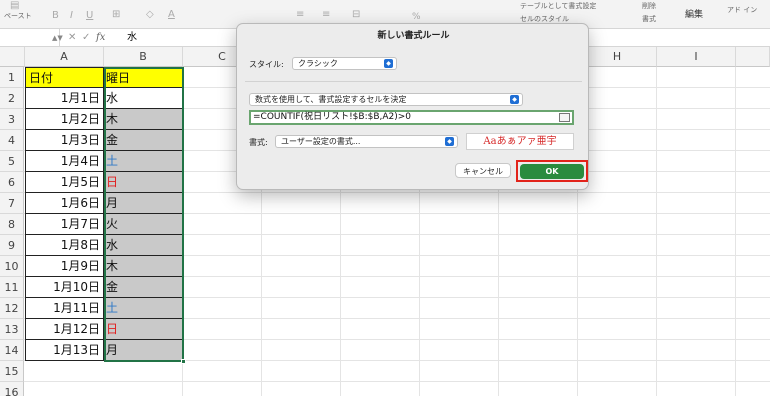  What do you see at coordinates (12, 245) in the screenshot?
I see `row-header: 9` at bounding box center [12, 245].